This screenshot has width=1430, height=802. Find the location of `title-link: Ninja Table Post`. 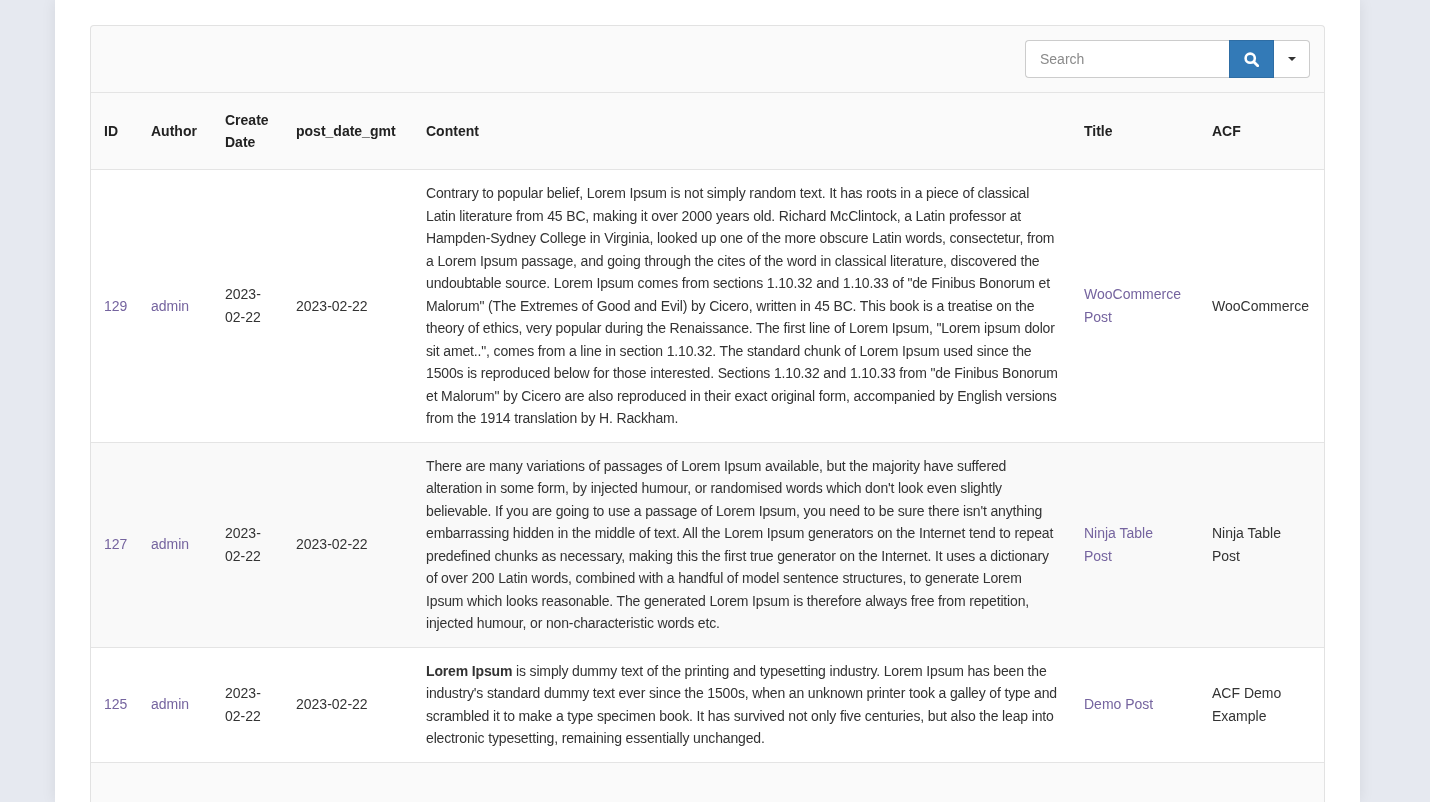

title-link: Ninja Table Post is located at coordinates (1133, 544).